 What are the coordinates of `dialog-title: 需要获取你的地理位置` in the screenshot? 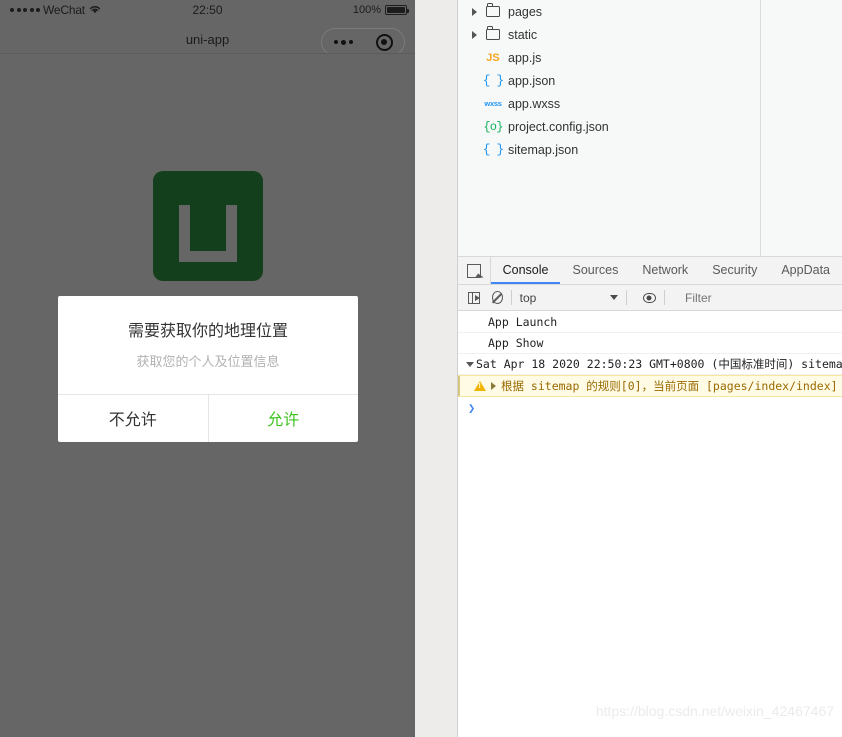 It's located at (207, 331).